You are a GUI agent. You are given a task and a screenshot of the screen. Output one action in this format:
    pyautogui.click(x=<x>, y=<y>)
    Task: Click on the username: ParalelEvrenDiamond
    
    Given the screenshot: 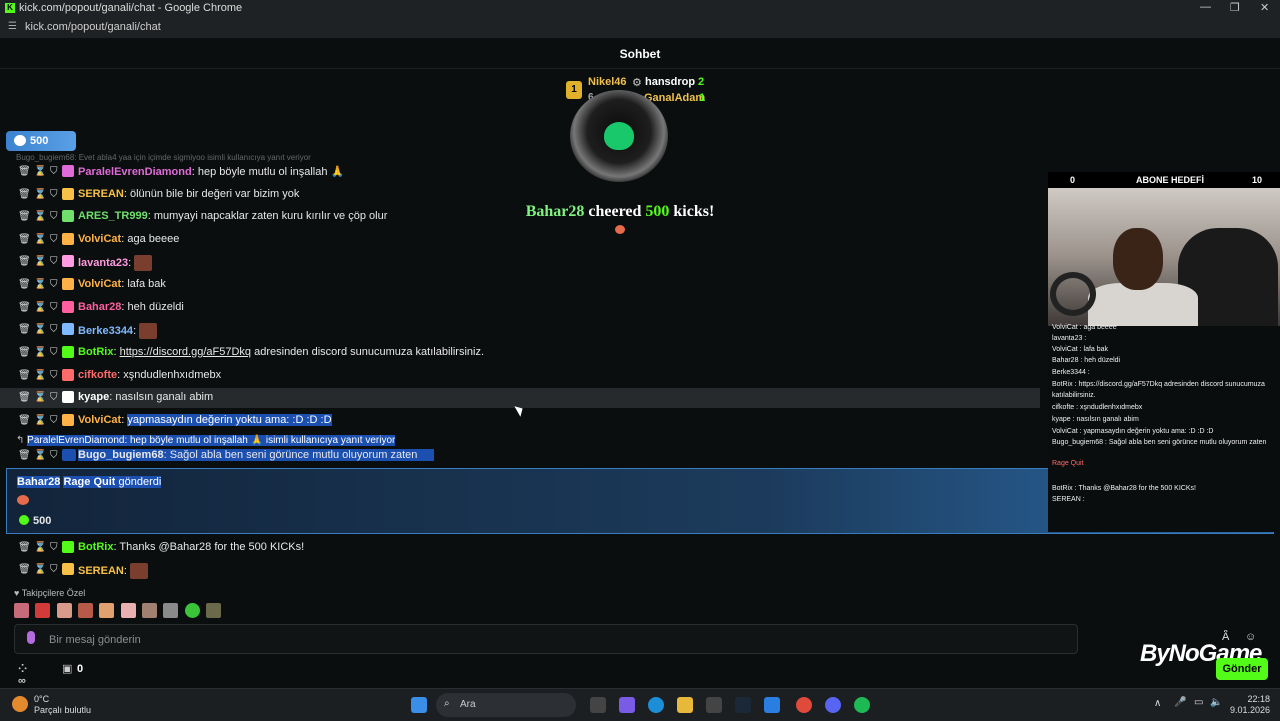 What is the action you would take?
    pyautogui.click(x=135, y=172)
    